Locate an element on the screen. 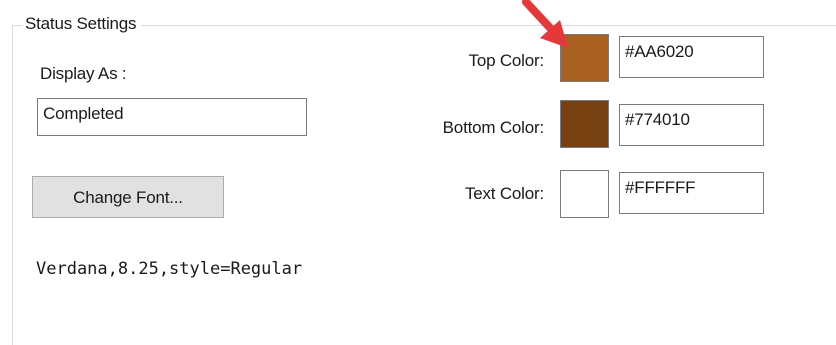 The height and width of the screenshot is (345, 836). text-color-swatch is located at coordinates (584, 194).